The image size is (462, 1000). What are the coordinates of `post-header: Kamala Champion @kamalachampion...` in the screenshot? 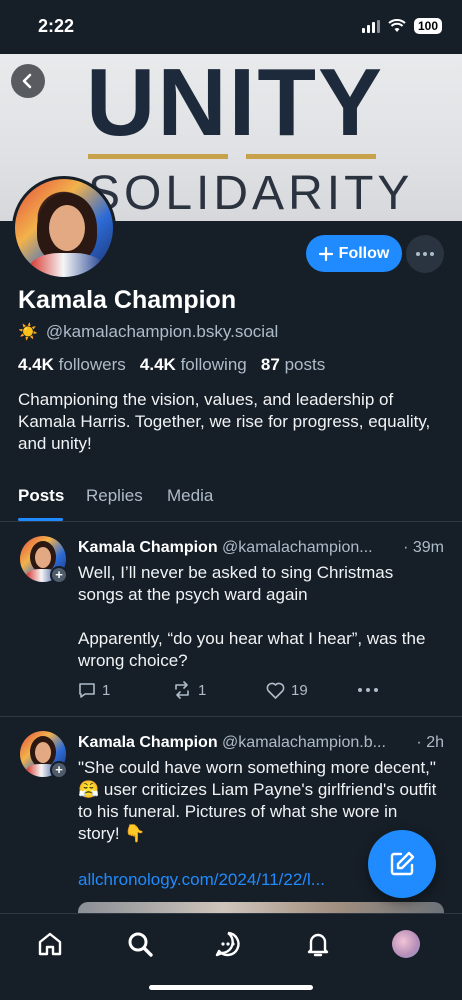 It's located at (263, 548).